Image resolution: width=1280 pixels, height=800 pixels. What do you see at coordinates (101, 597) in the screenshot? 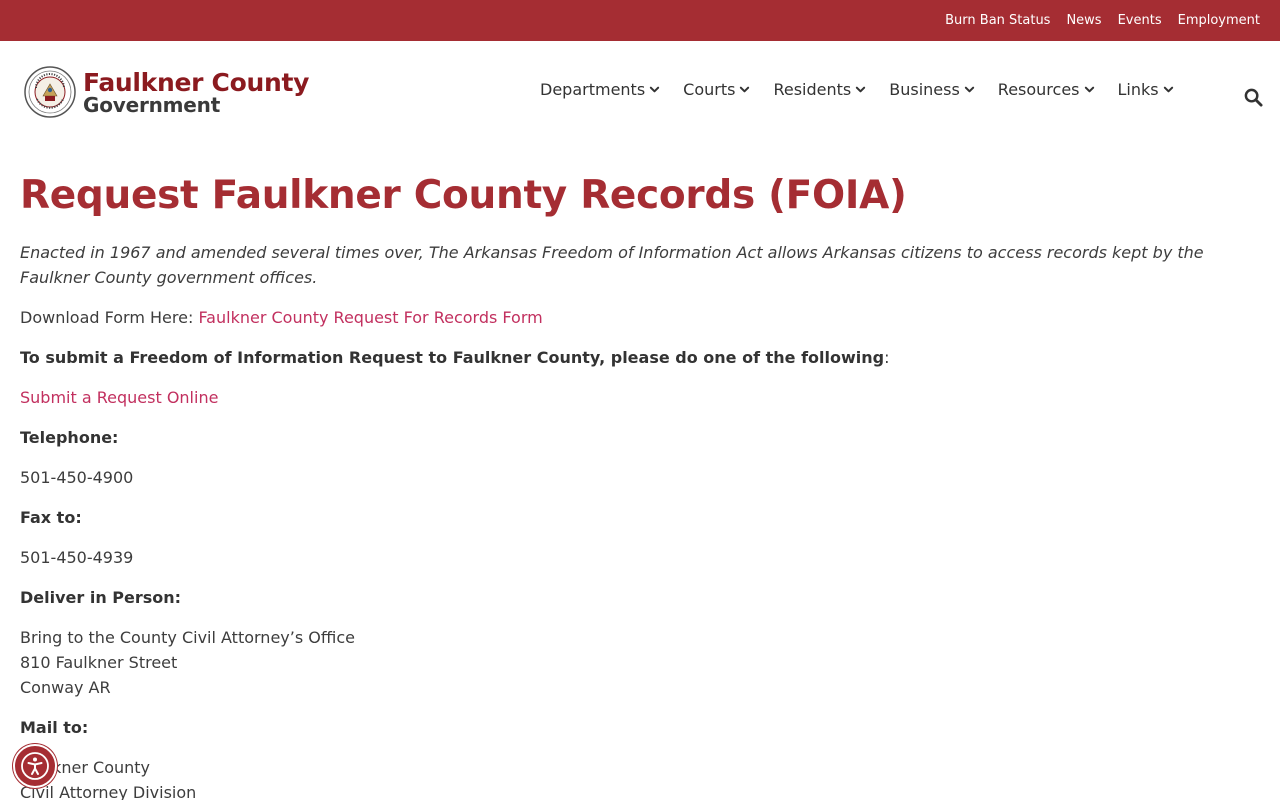
I see `deliver-label: Deliver in Person:` at bounding box center [101, 597].